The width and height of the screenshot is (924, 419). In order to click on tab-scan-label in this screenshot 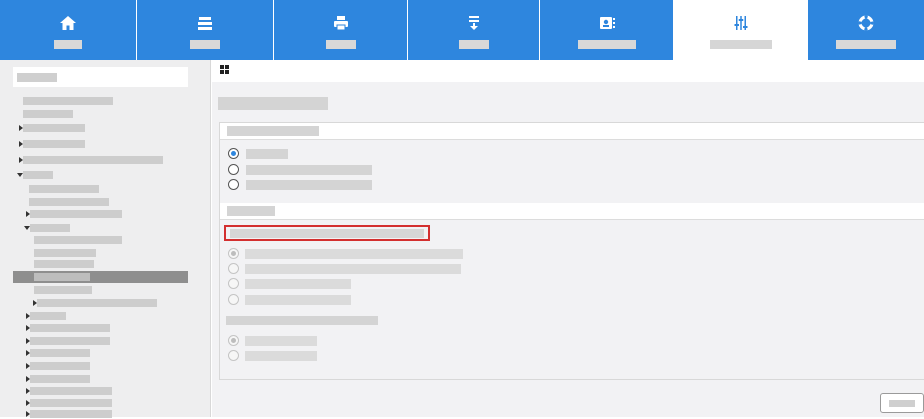, I will do `click(473, 44)`.